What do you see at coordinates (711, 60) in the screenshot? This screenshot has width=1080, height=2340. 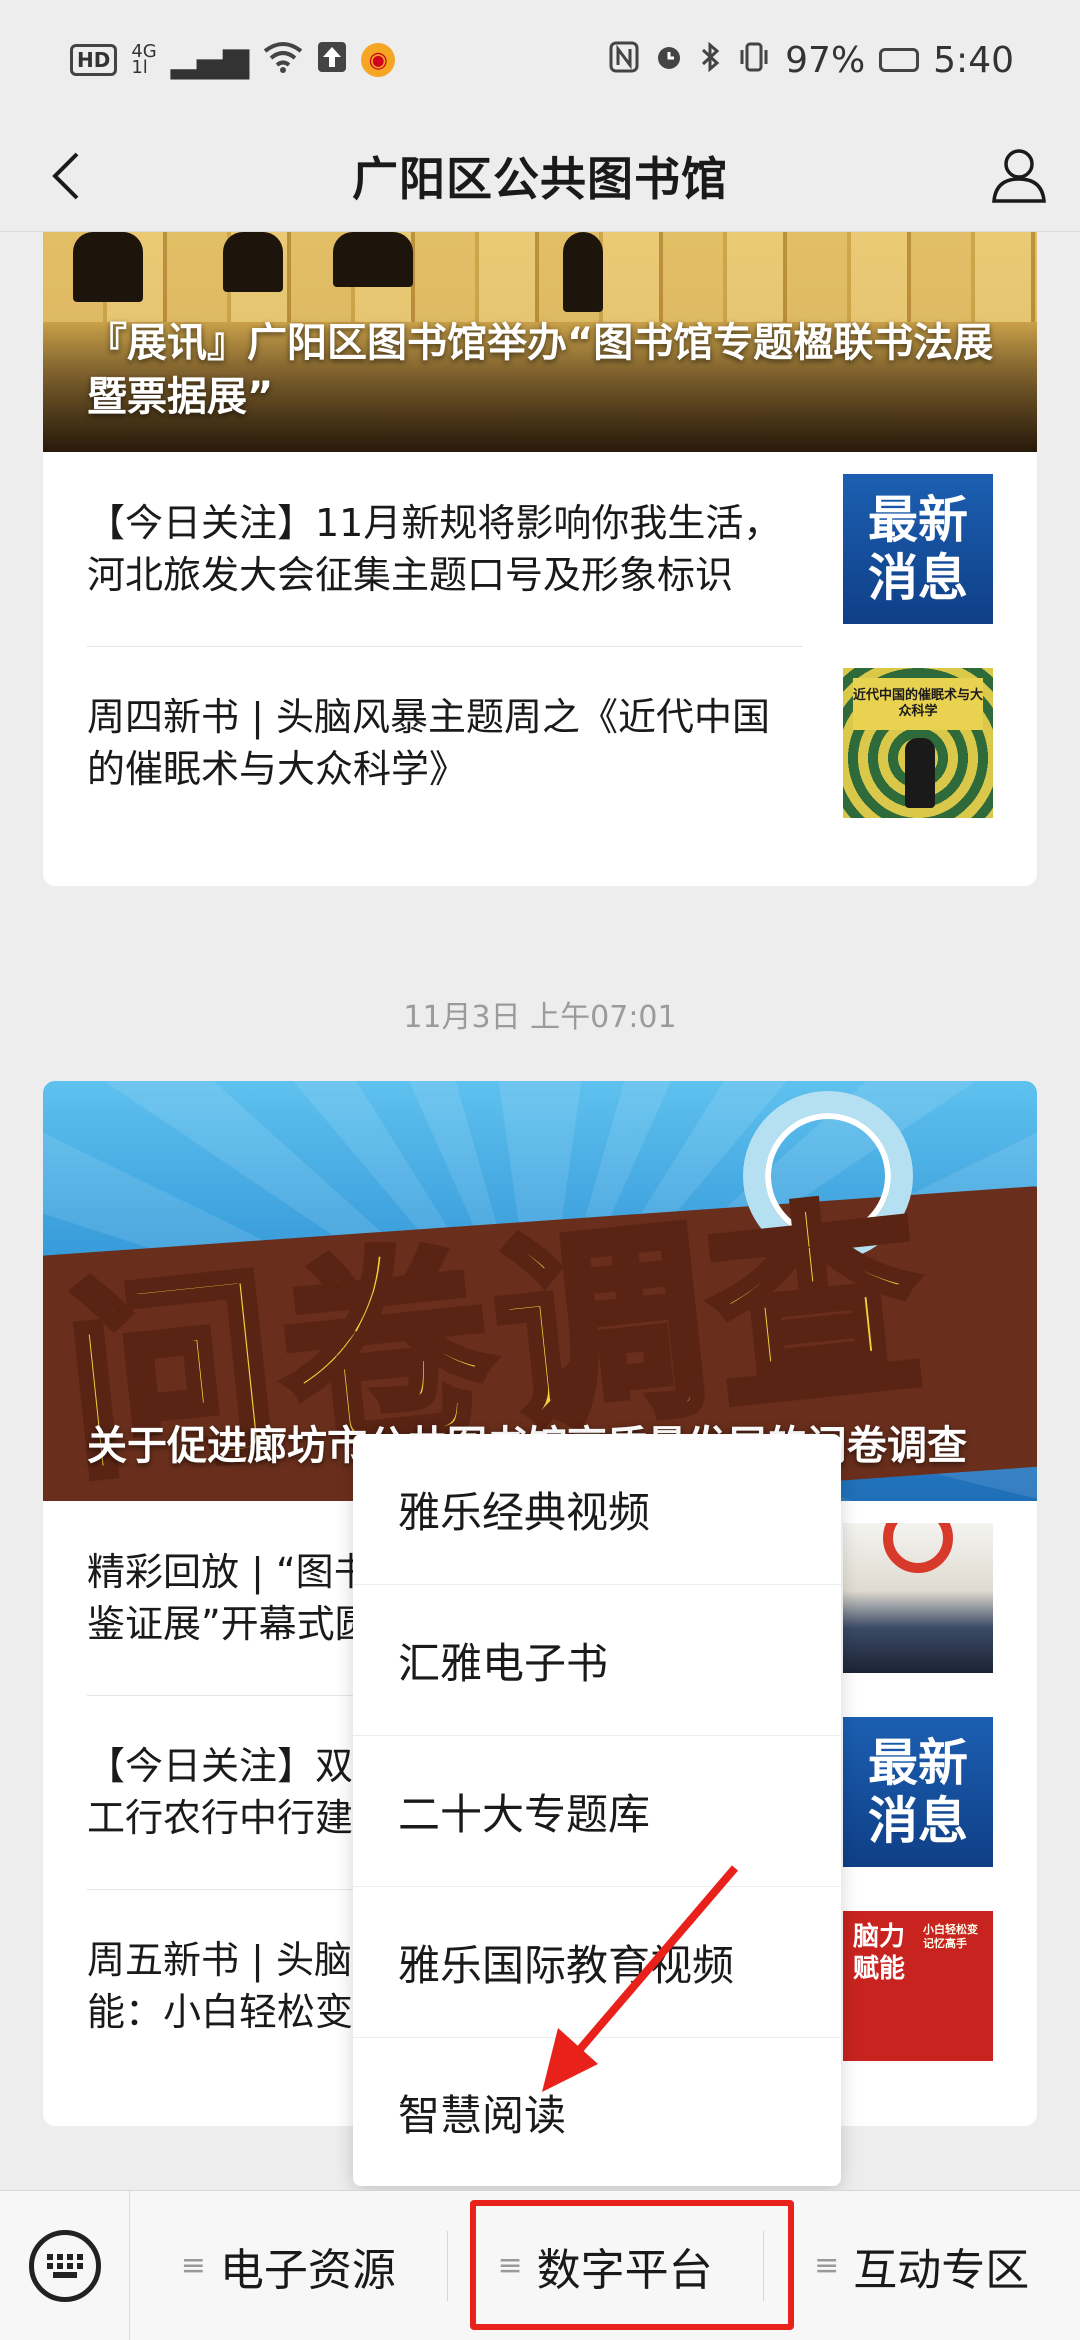 I see `bluetooth-icon` at bounding box center [711, 60].